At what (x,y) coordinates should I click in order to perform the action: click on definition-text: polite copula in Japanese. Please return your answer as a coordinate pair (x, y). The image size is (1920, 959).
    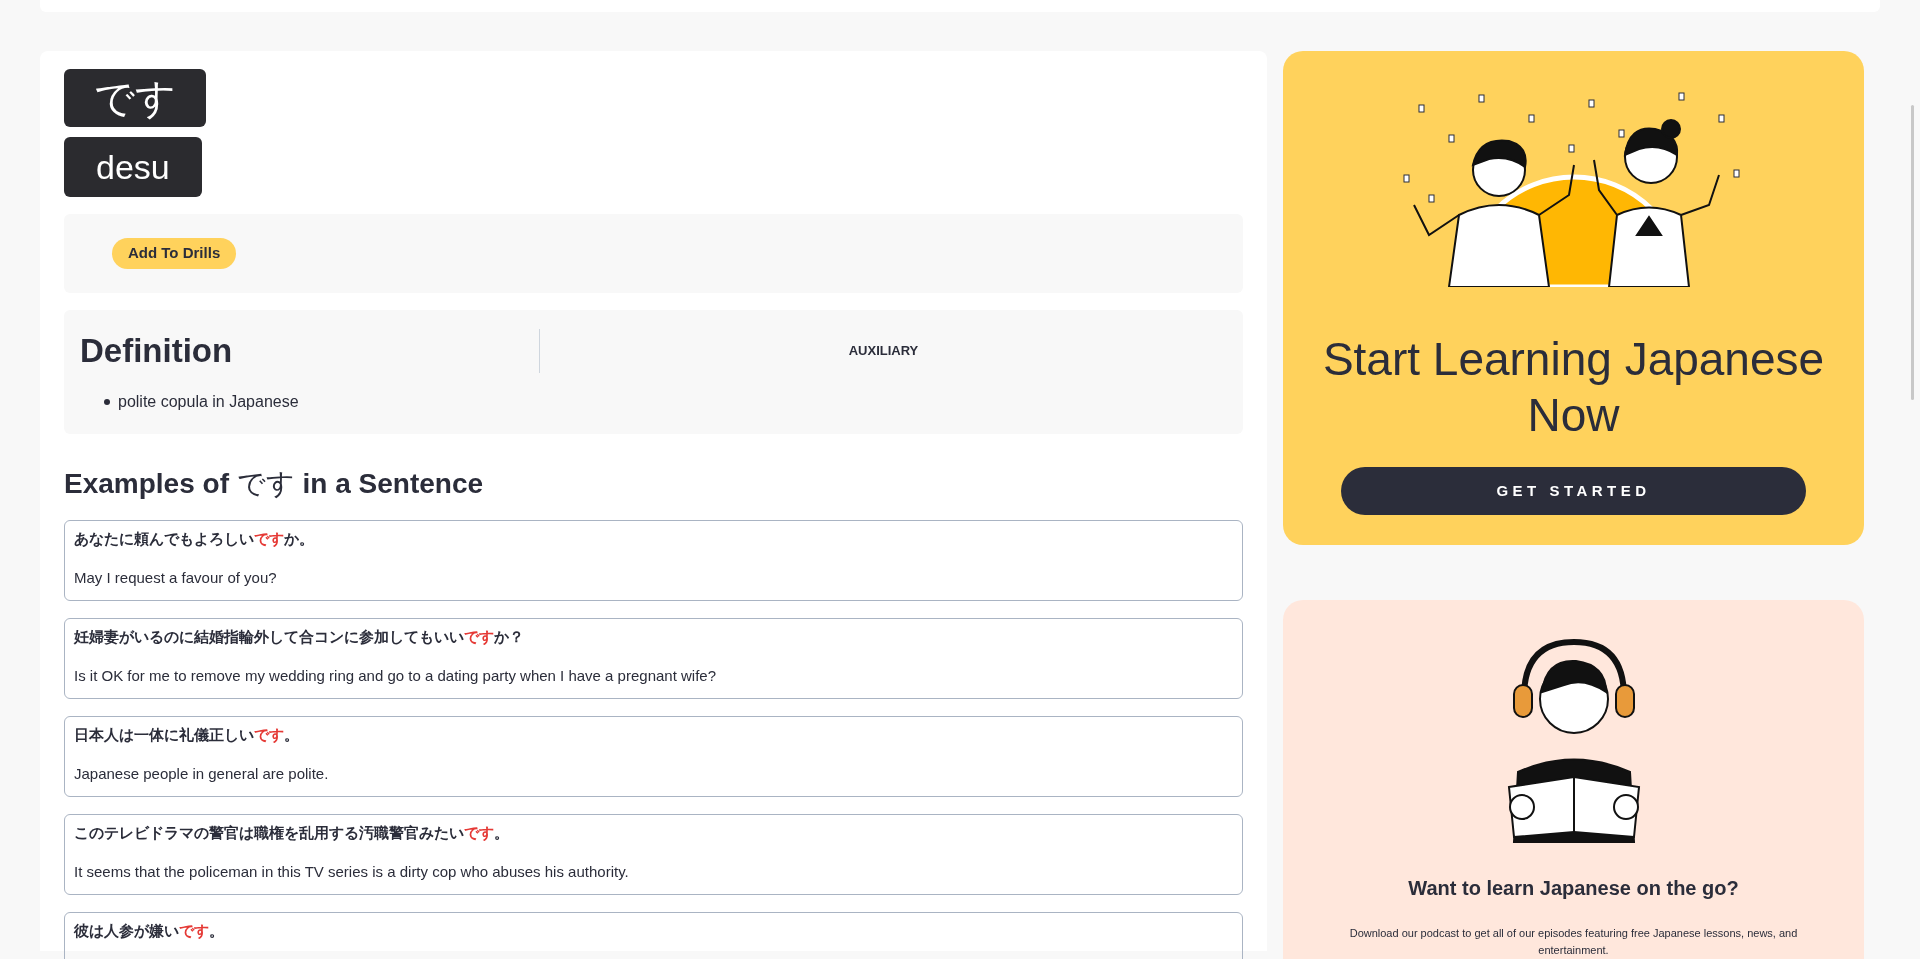
    Looking at the image, I should click on (208, 401).